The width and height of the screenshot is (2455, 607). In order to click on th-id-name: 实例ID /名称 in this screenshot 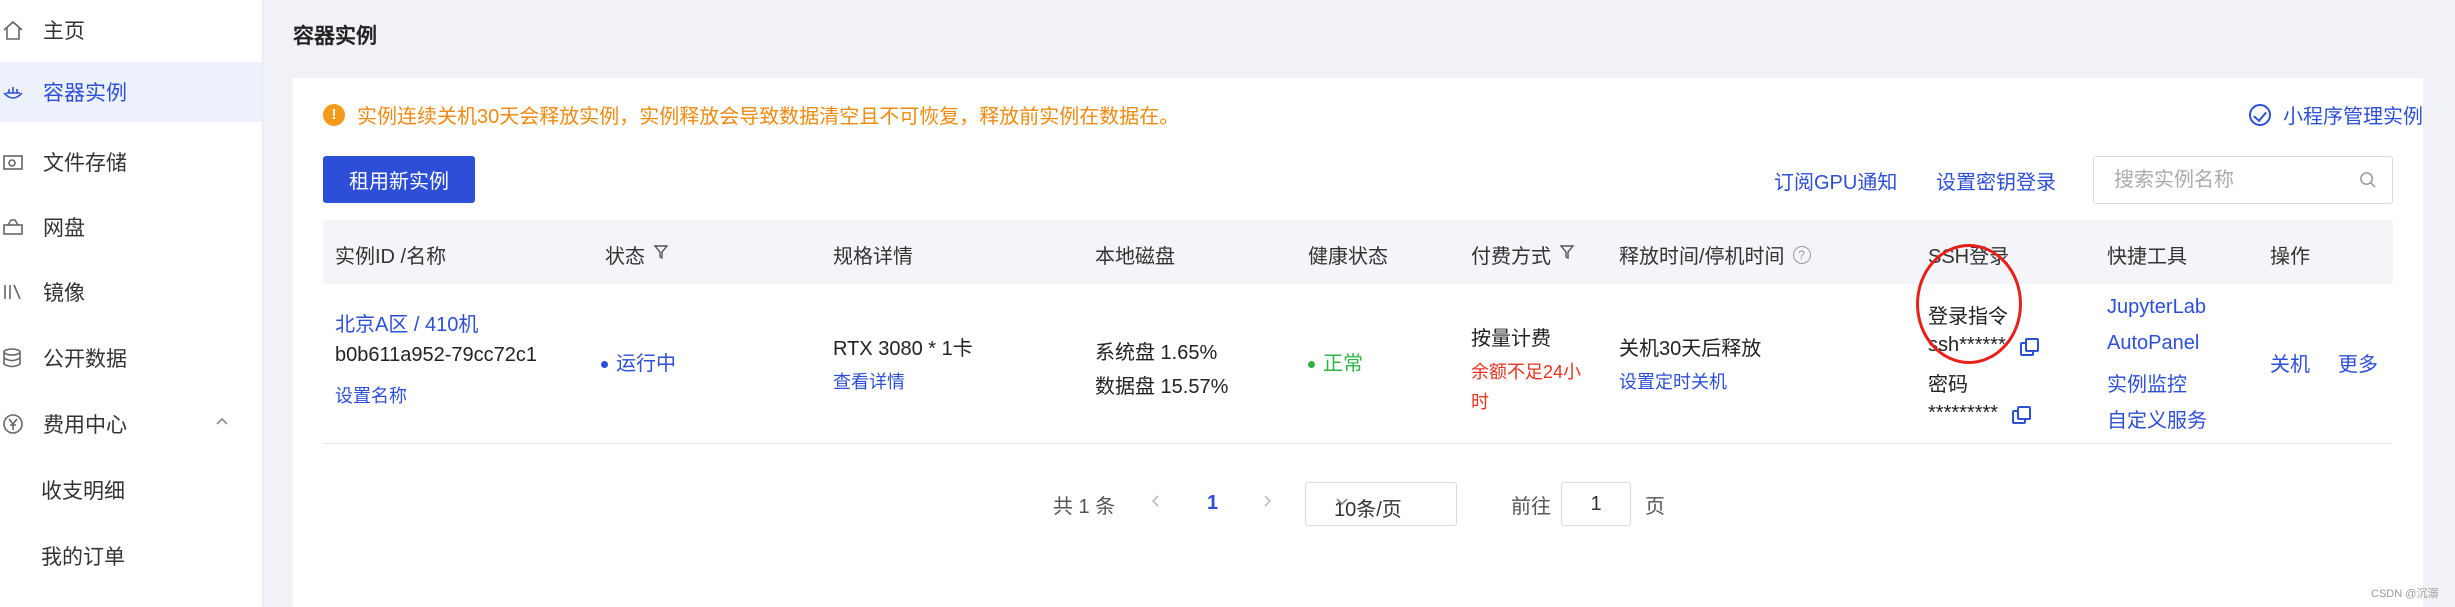, I will do `click(391, 257)`.